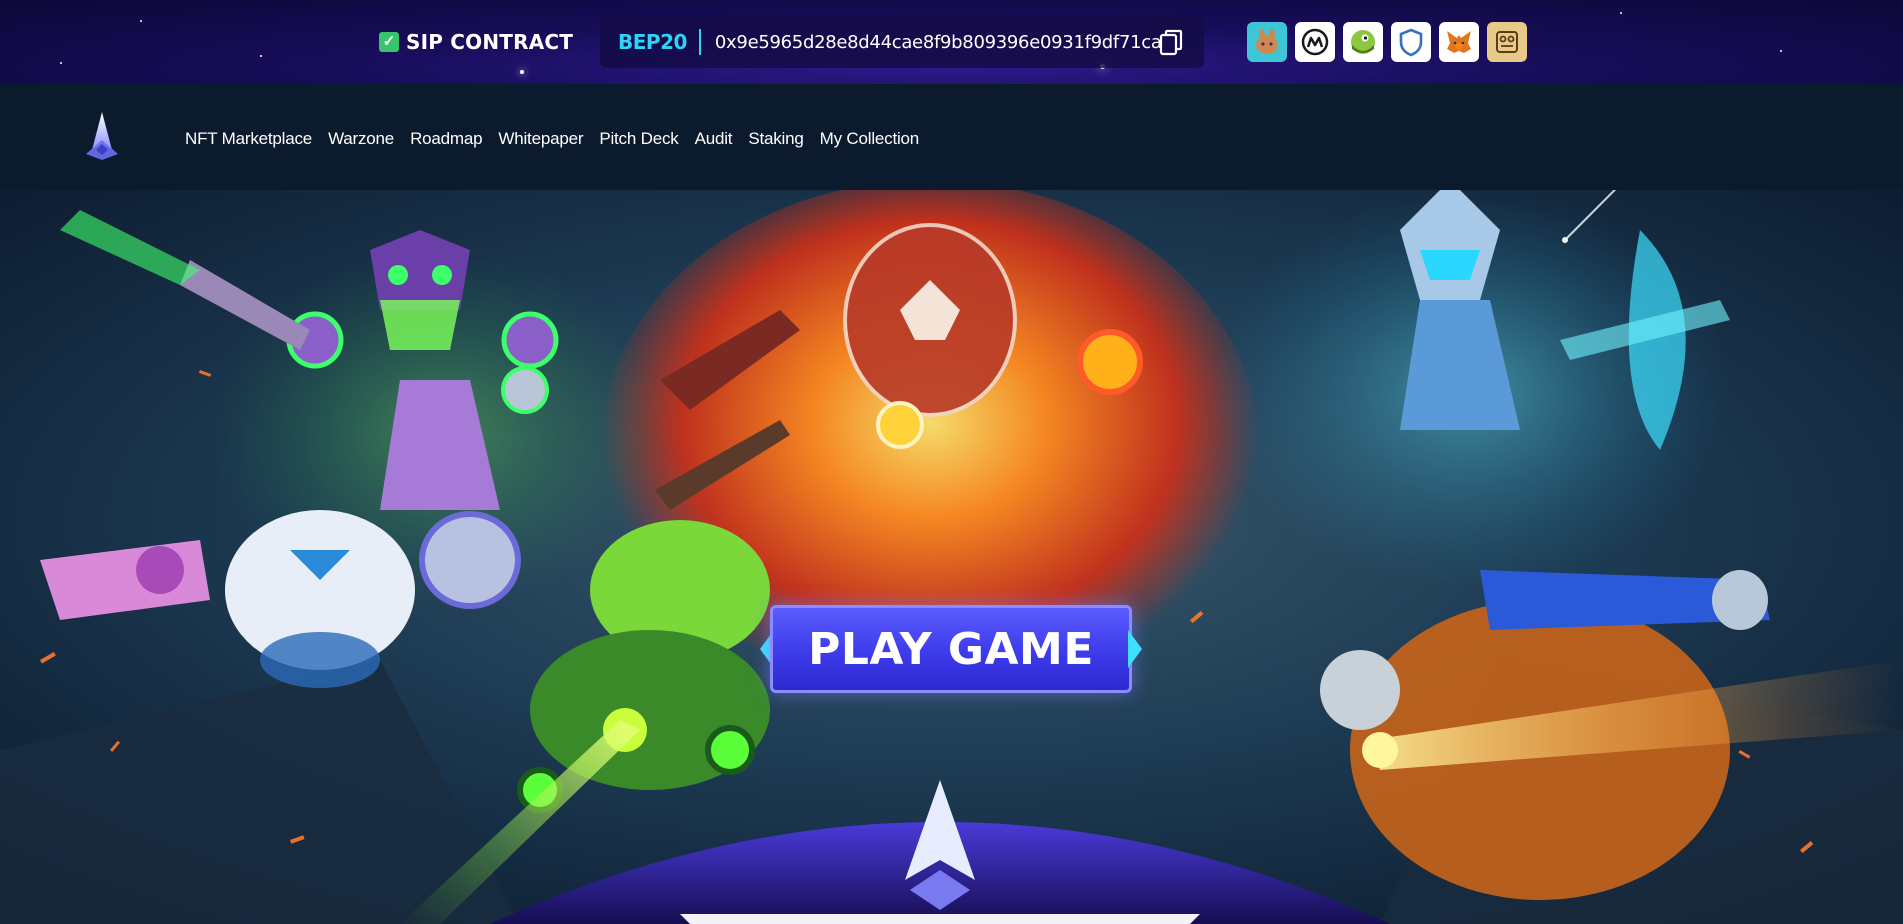  Describe the element at coordinates (1267, 42) in the screenshot. I see `pancakeswap-icon` at that location.